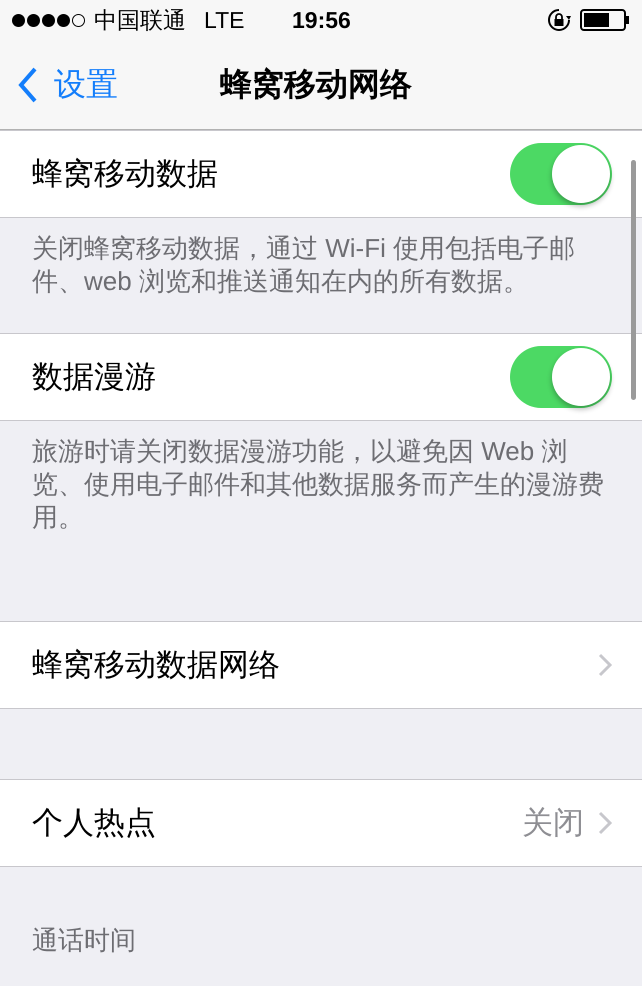  I want to click on status-time: 19:56, so click(321, 20).